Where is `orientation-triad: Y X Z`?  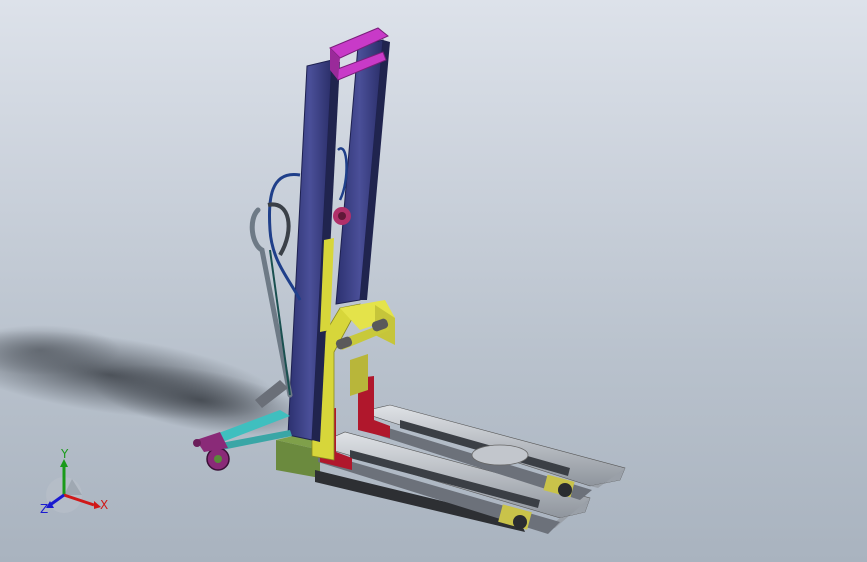 orientation-triad: Y X Z is located at coordinates (74, 481).